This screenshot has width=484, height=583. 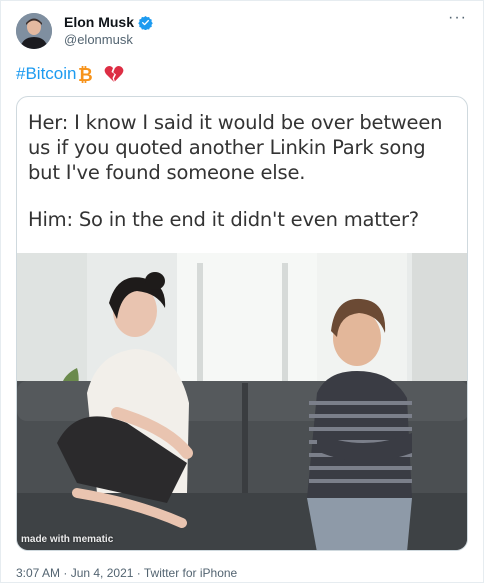 I want to click on hashtag-link: #Bitcoin, so click(x=46, y=74).